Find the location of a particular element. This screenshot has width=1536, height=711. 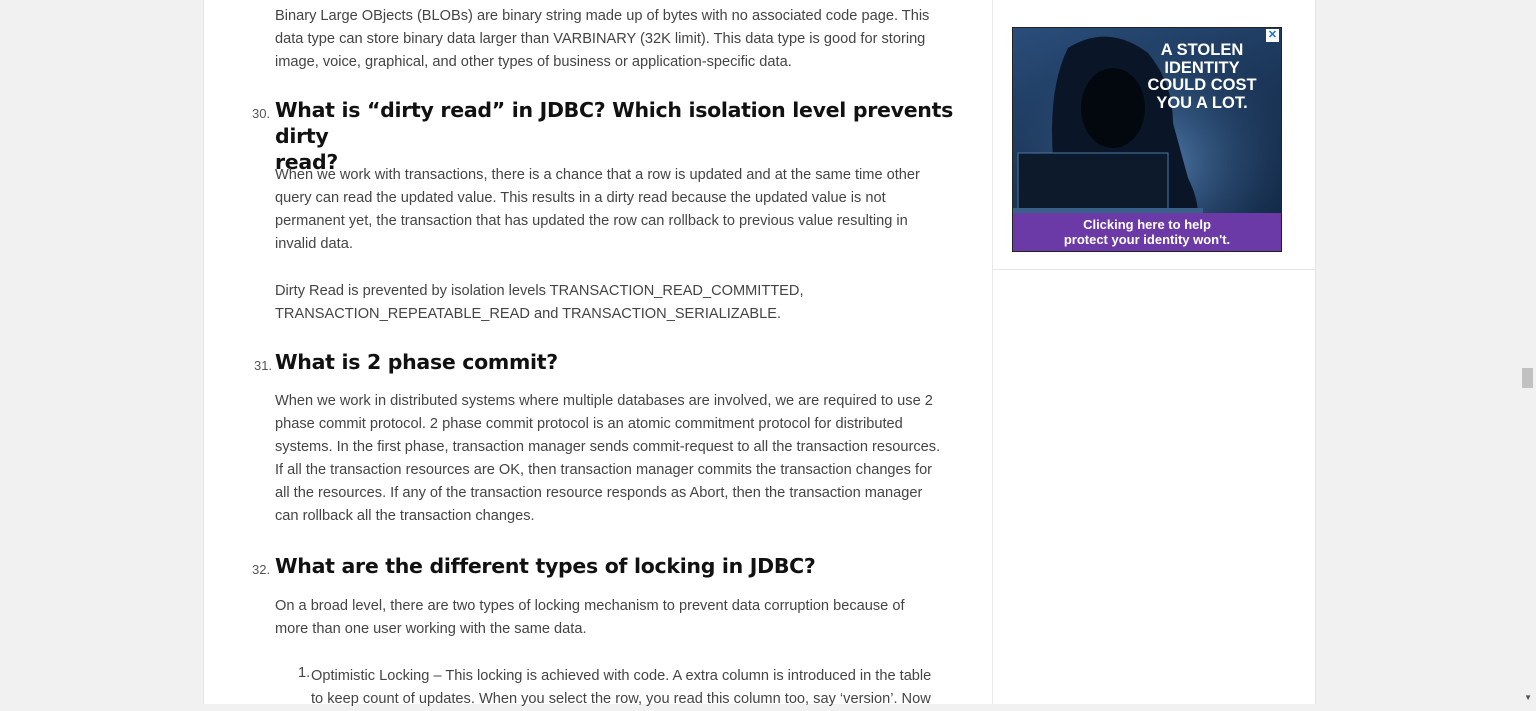

question-title: What is 2 phase commit? is located at coordinates (416, 362).